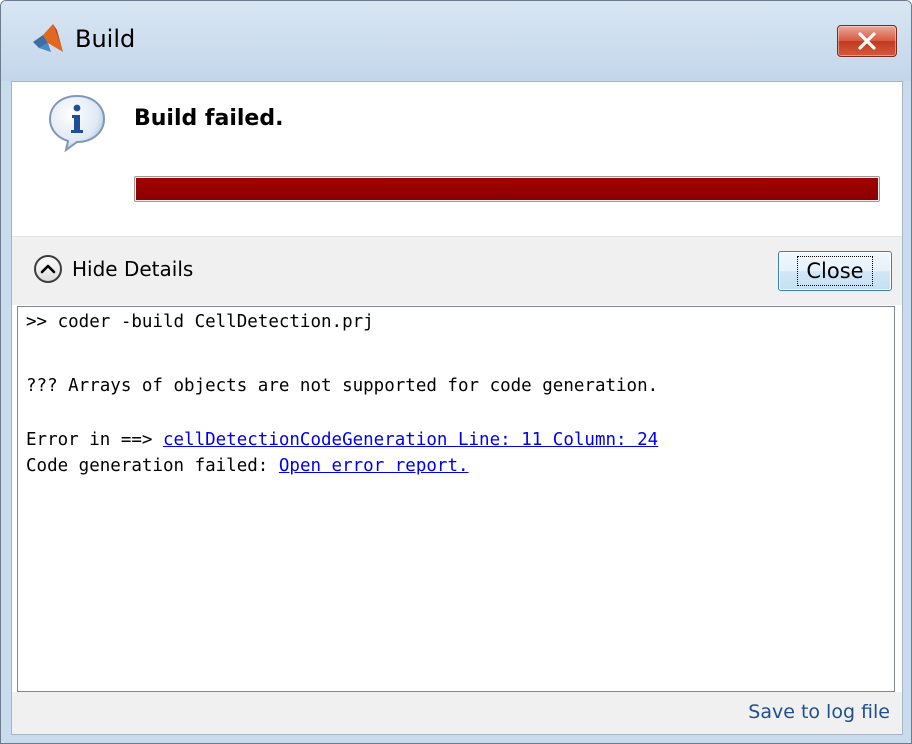 The image size is (912, 744). Describe the element at coordinates (209, 118) in the screenshot. I see `build-status-message: Build failed.` at that location.